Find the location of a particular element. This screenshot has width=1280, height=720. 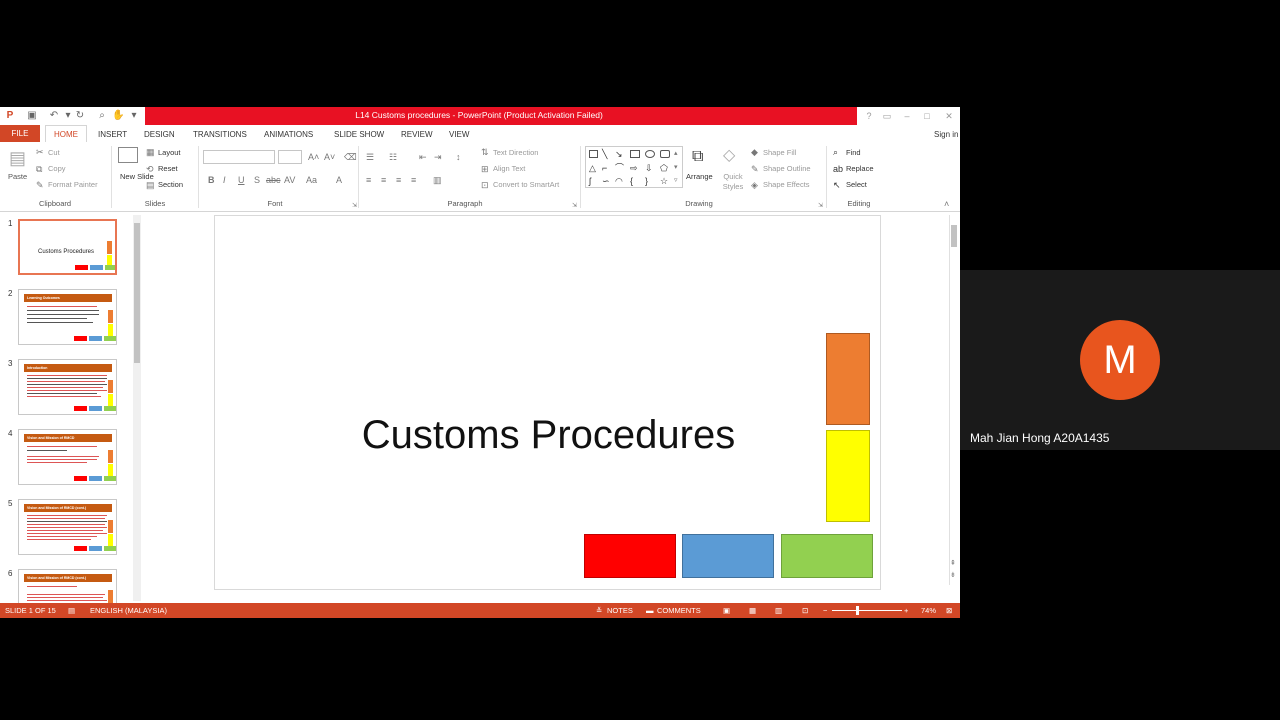

tab-animations: ANIMATIONS is located at coordinates (288, 134).